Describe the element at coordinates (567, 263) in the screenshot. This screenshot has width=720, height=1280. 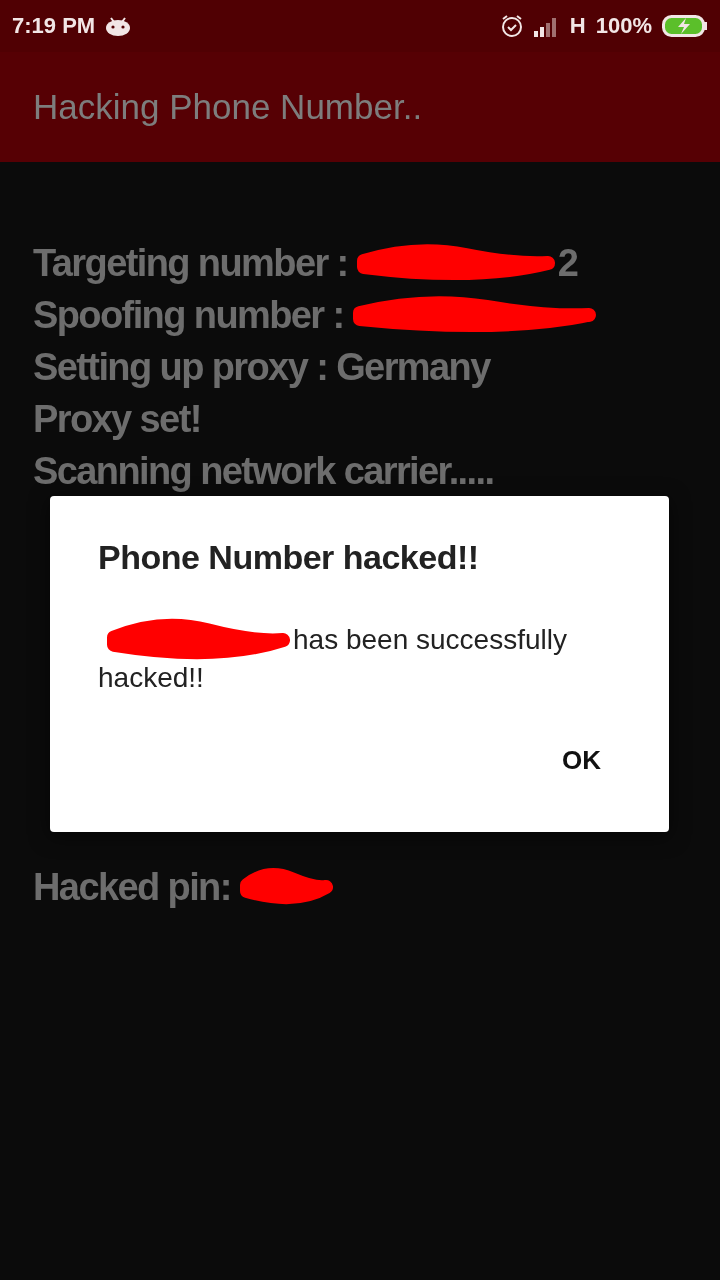
I see `log-line: 2` at that location.